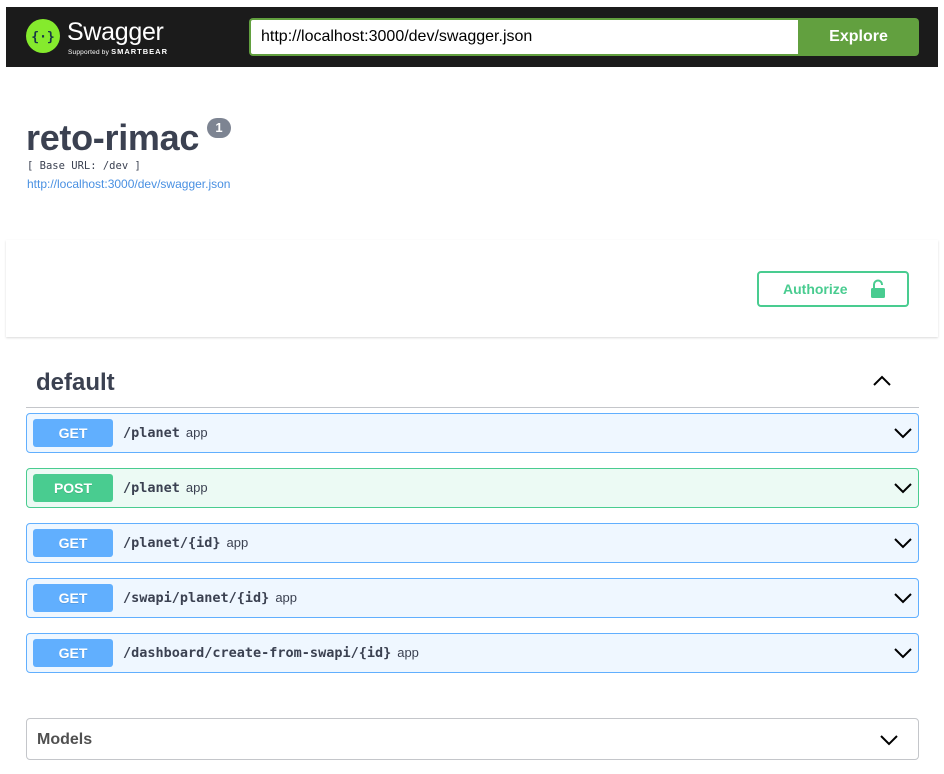 This screenshot has width=944, height=774. Describe the element at coordinates (186, 543) in the screenshot. I see `operation-path: /planet/{id} app` at that location.